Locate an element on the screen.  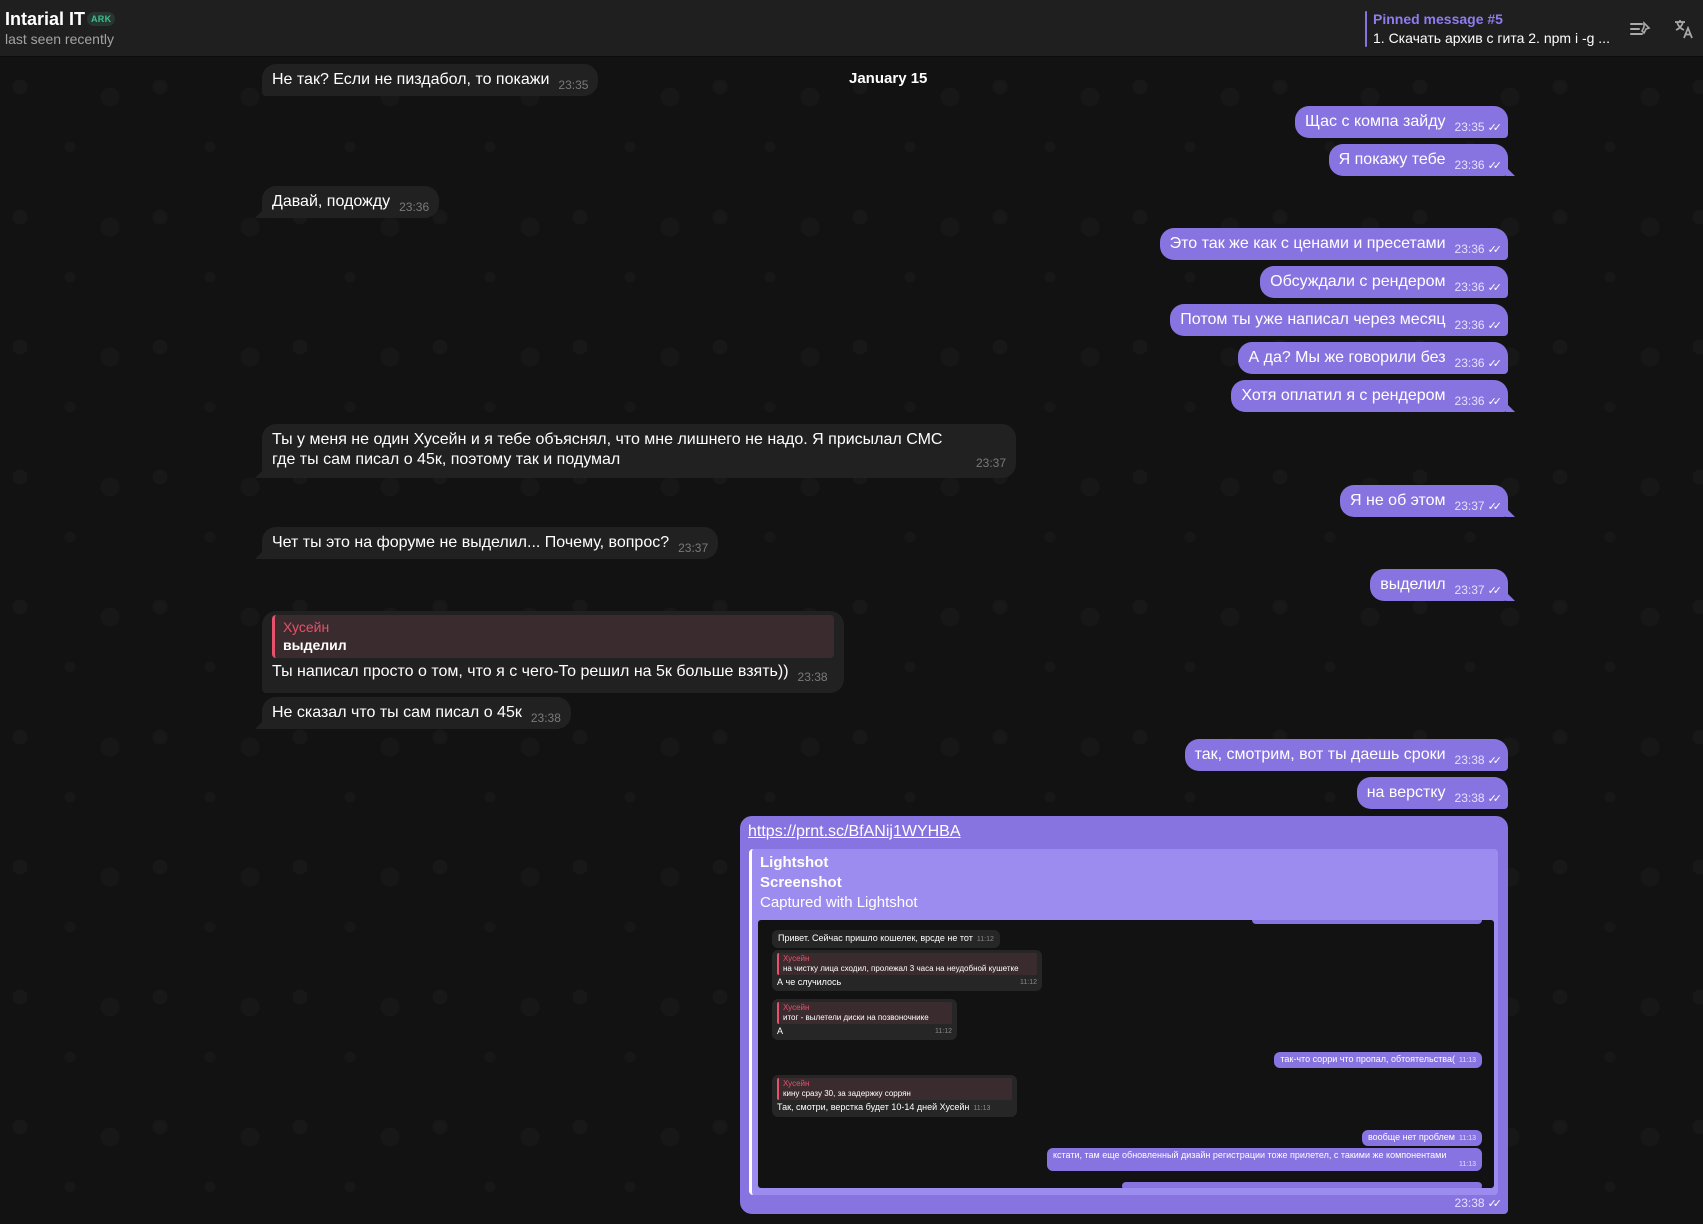
message-incoming: Давай, подожду 23:36 is located at coordinates (347, 202).